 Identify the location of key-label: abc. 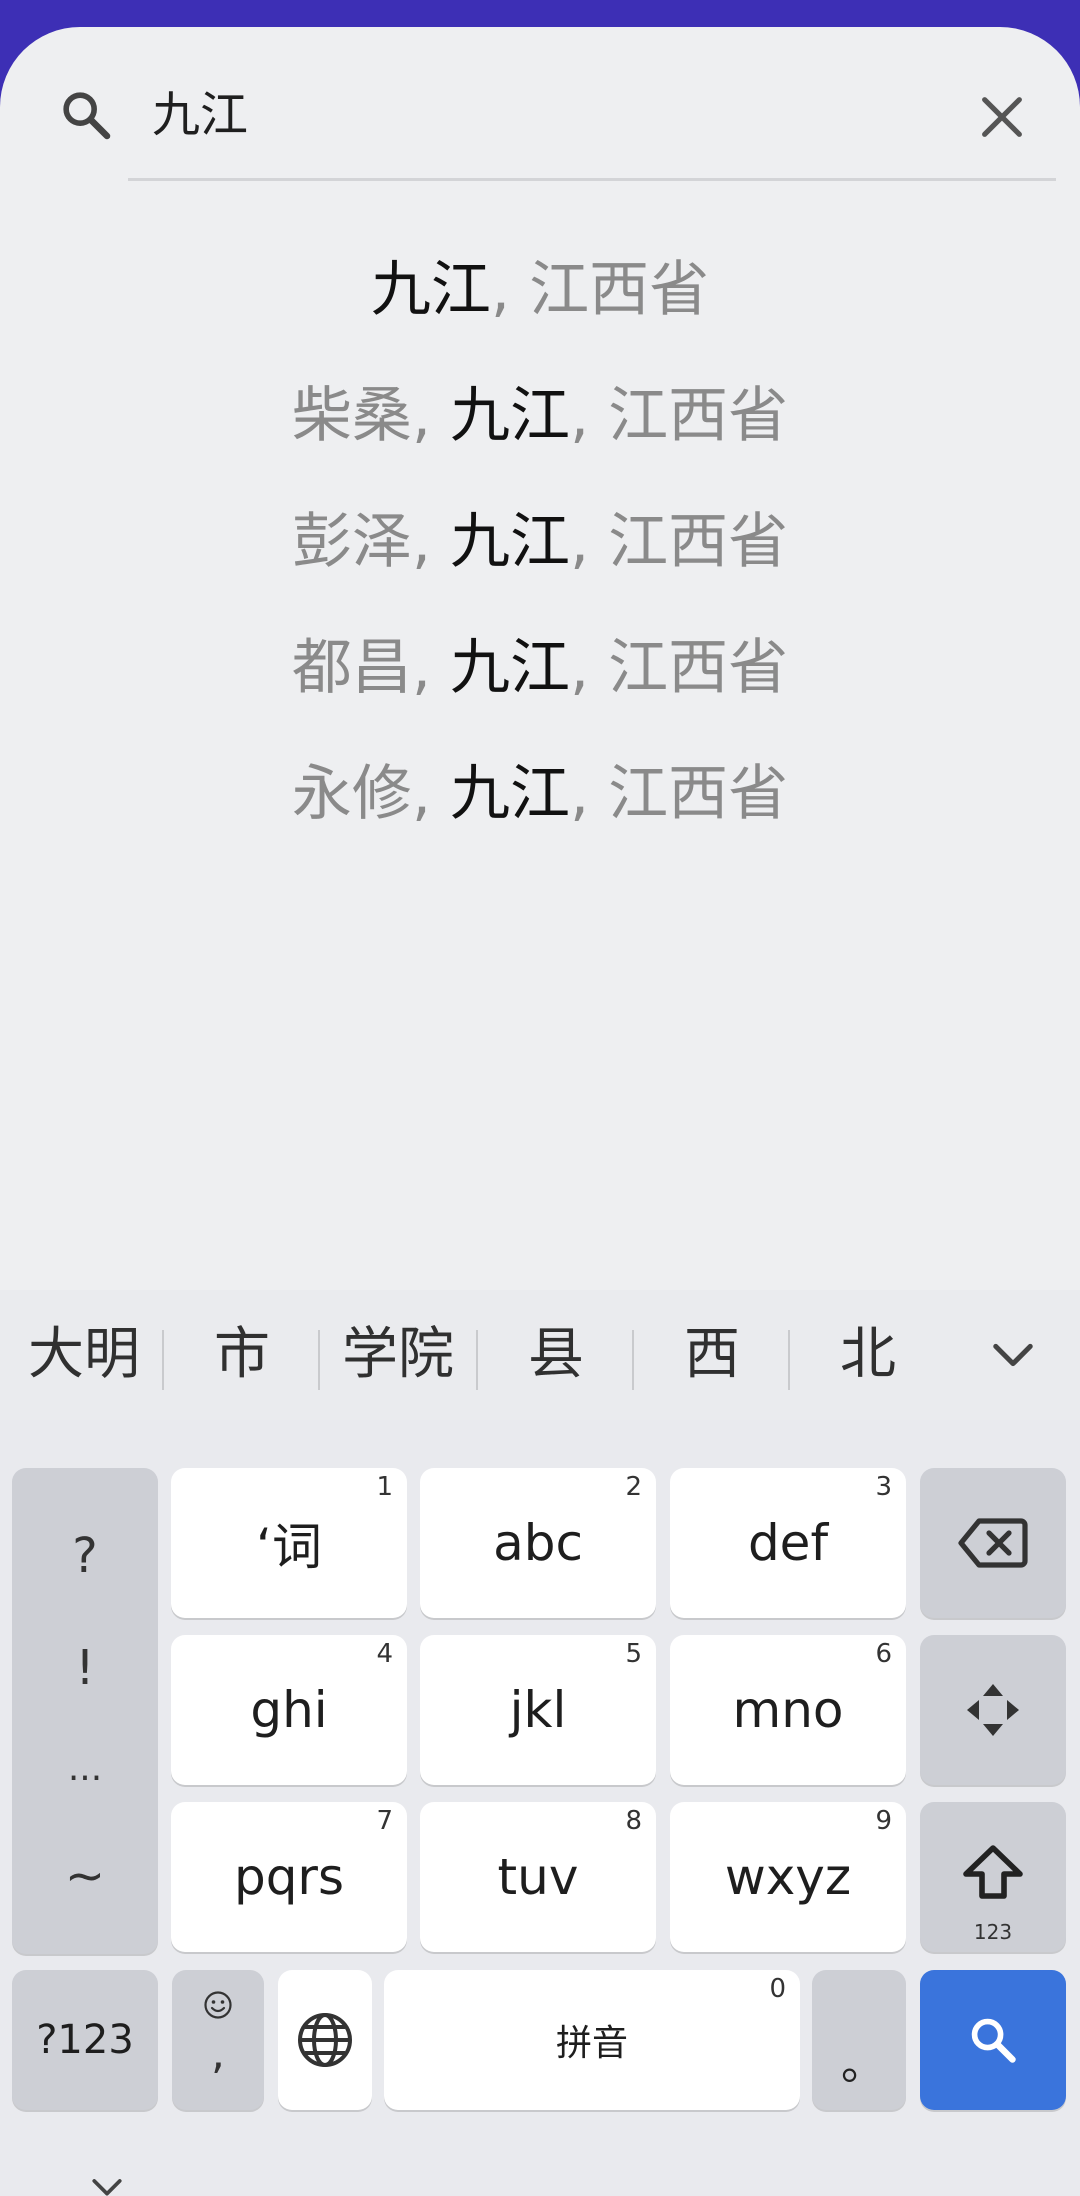
(538, 1543).